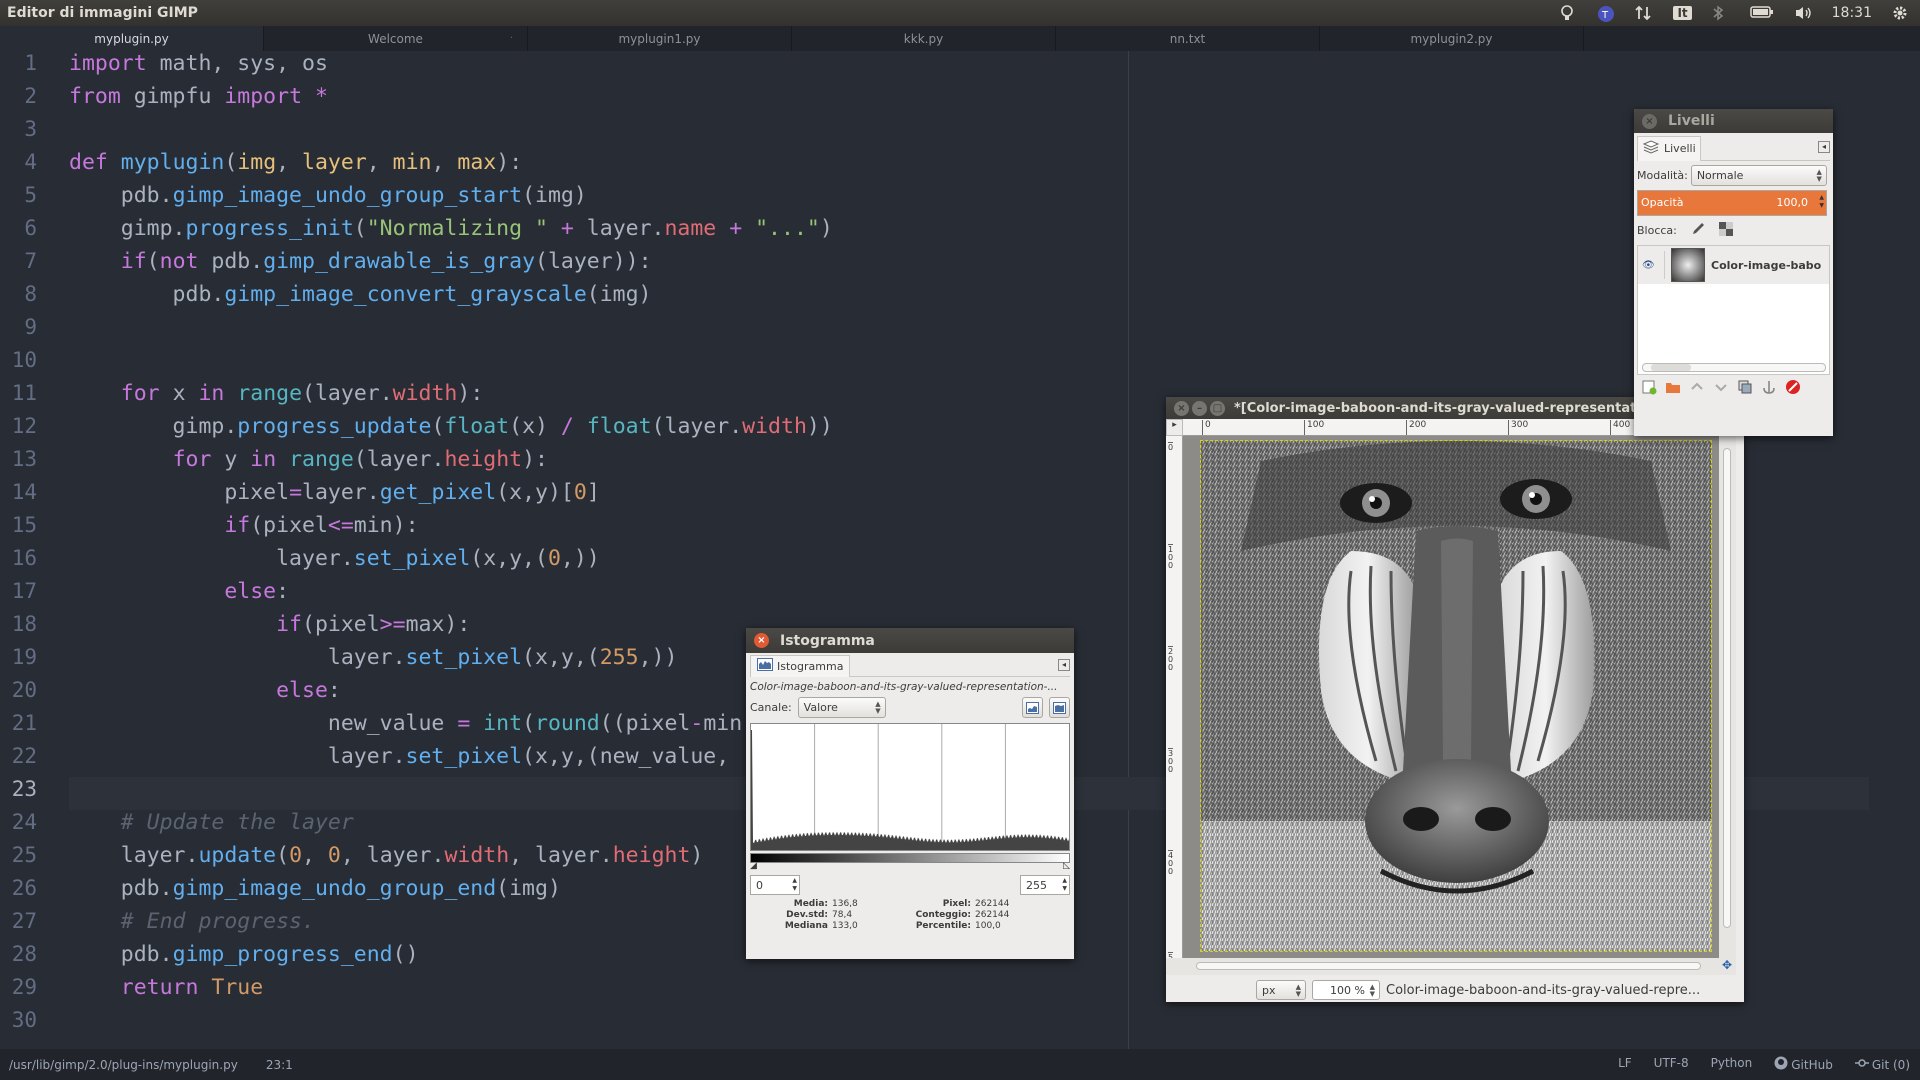 This screenshot has height=1080, width=1920. I want to click on clock: 18:31, so click(1852, 13).